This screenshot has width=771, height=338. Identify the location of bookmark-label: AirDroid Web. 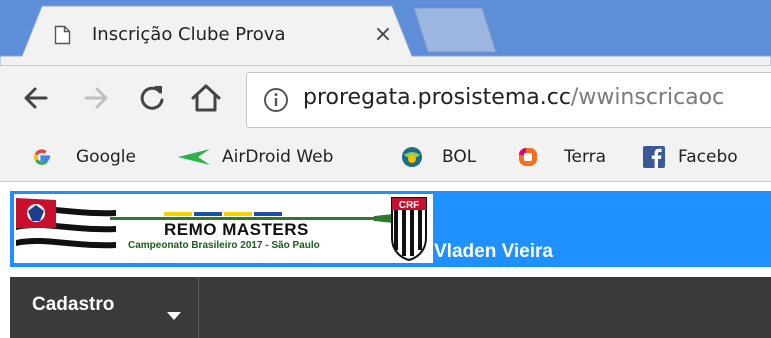
(278, 157).